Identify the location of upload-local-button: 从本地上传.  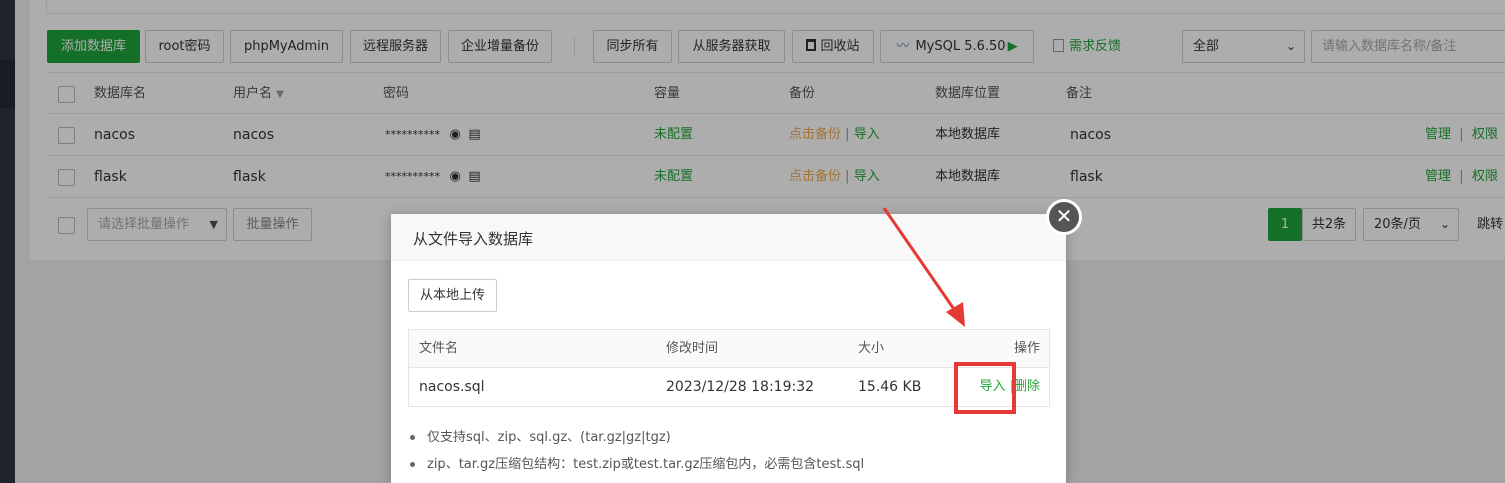
(453, 295).